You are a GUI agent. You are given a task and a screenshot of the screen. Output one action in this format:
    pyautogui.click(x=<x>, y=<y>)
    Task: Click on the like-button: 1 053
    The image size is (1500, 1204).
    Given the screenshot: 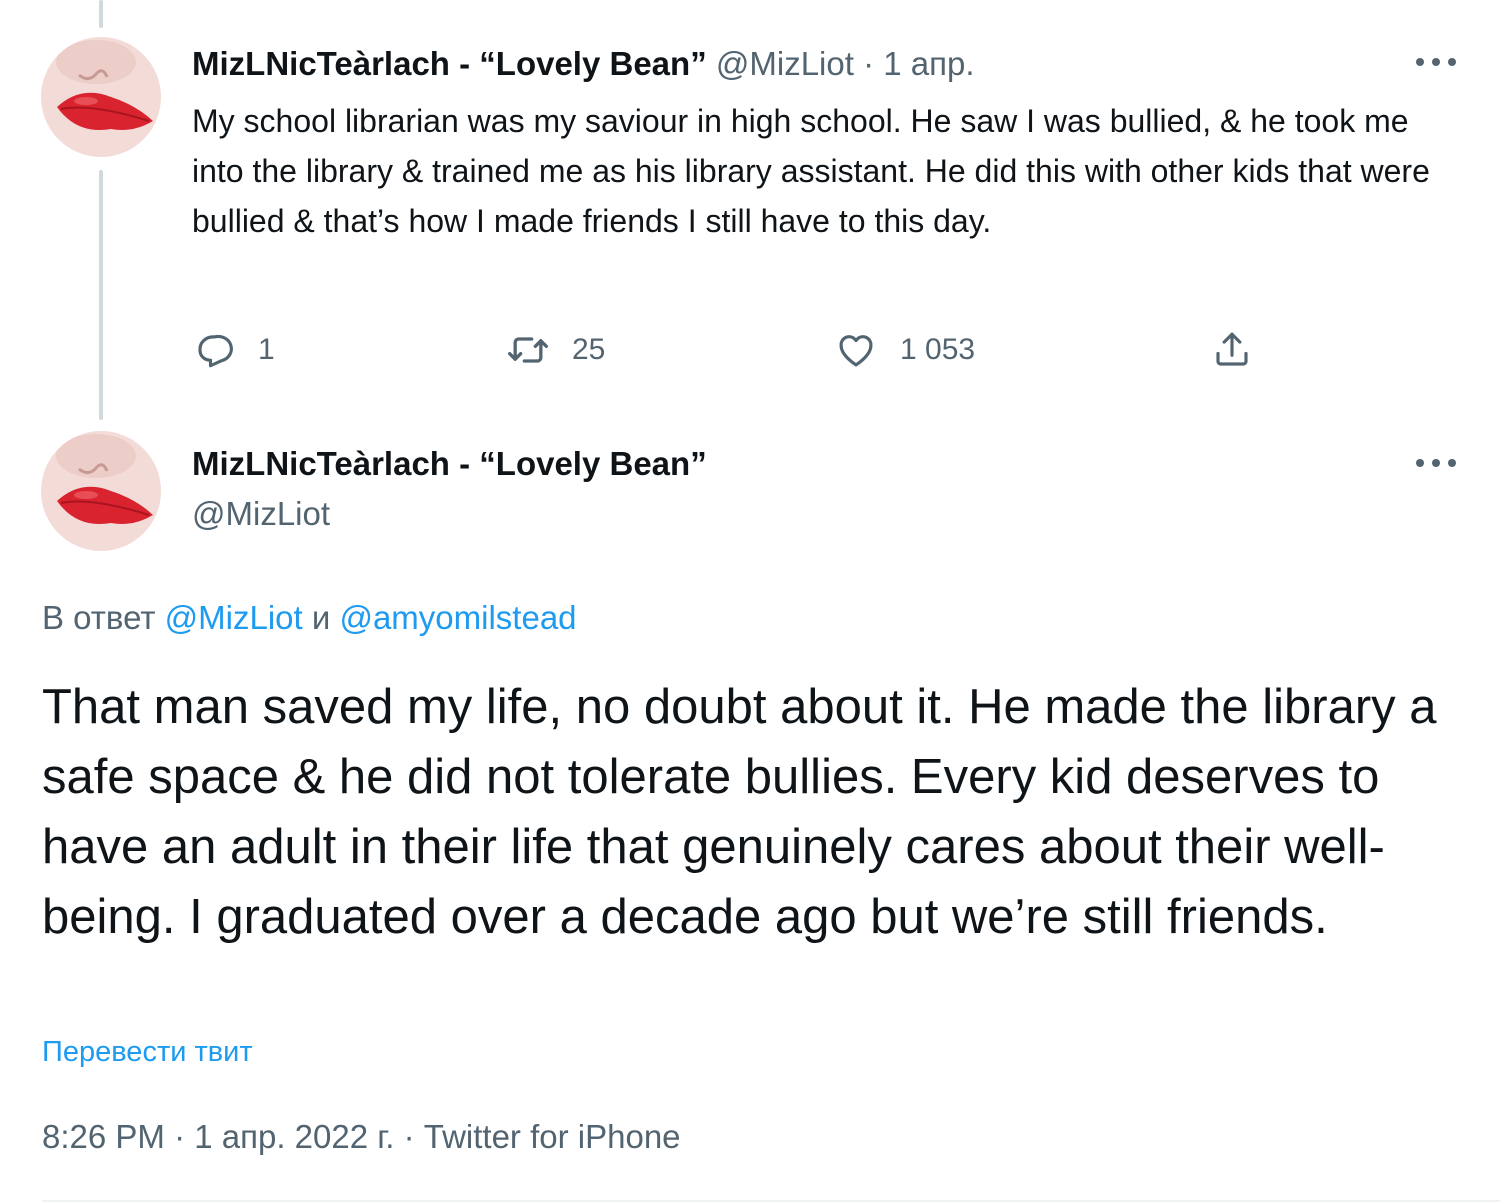 What is the action you would take?
    pyautogui.click(x=904, y=350)
    